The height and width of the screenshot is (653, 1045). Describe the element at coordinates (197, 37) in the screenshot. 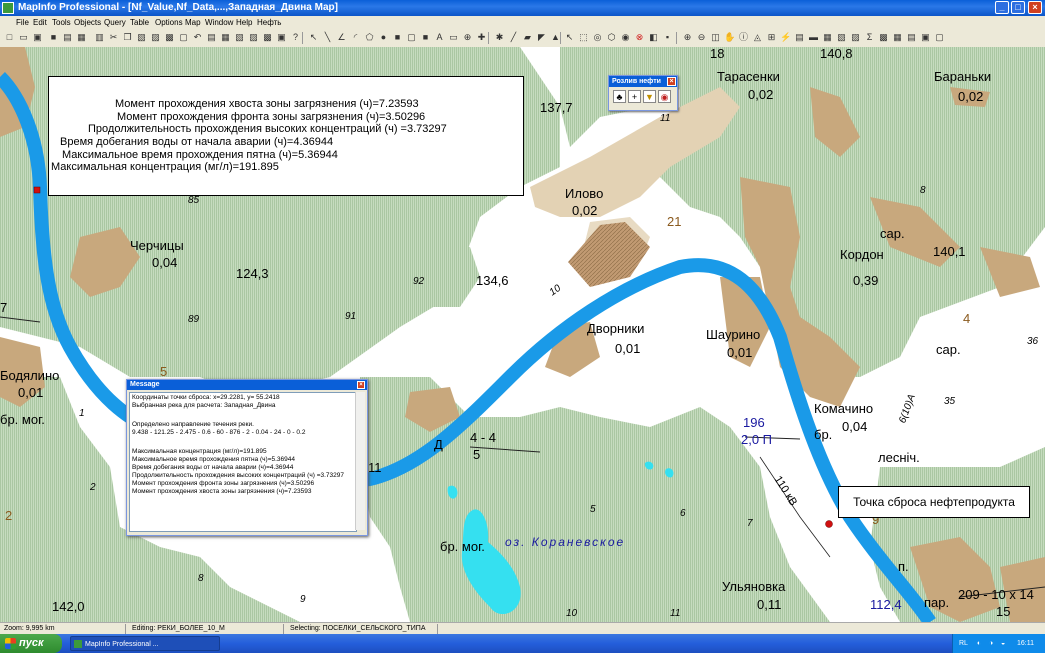

I see `undo-icon: ↶` at that location.